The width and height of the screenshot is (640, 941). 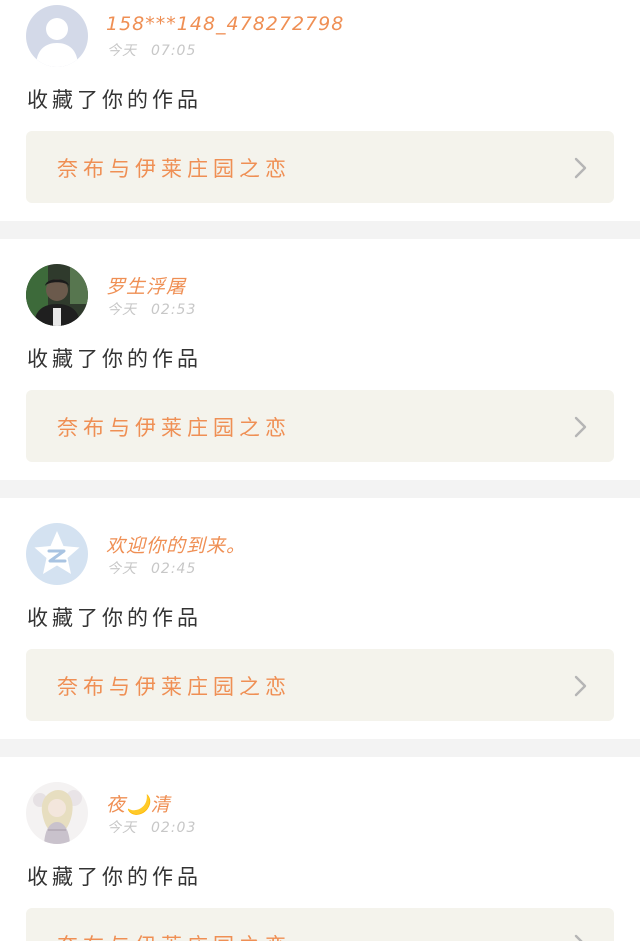 I want to click on person-photo-icon, so click(x=57, y=295).